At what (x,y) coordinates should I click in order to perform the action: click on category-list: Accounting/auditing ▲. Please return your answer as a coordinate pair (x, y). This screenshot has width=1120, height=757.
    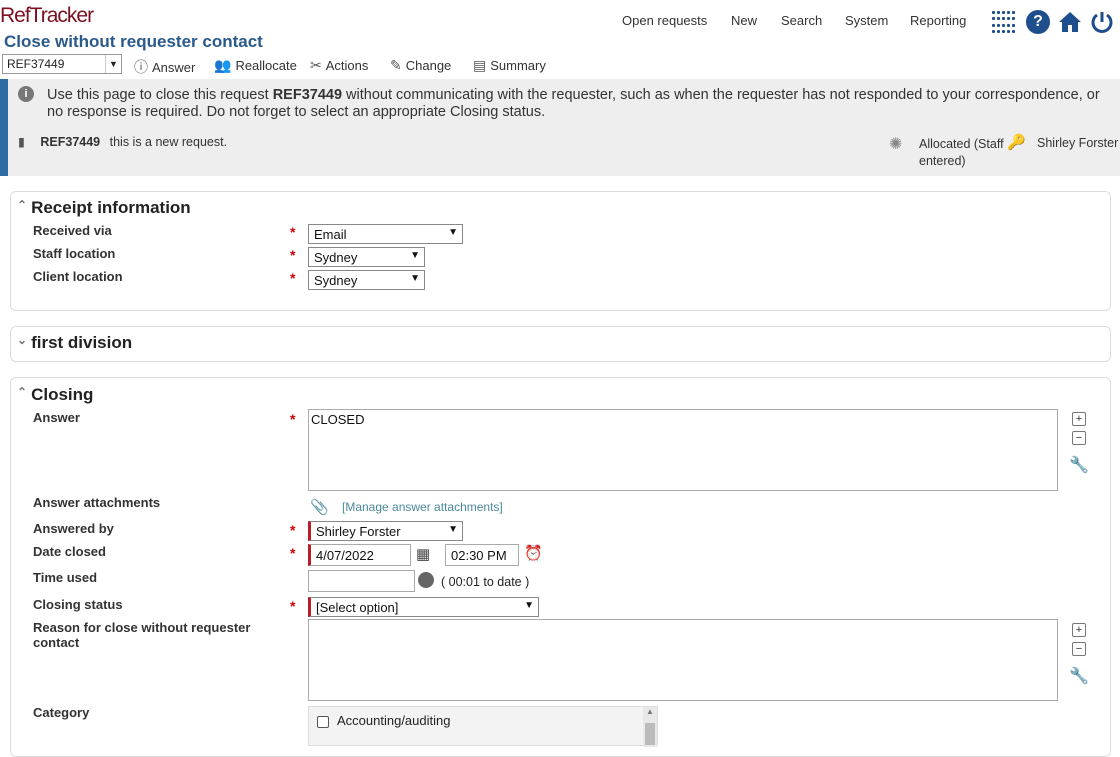
    Looking at the image, I should click on (483, 726).